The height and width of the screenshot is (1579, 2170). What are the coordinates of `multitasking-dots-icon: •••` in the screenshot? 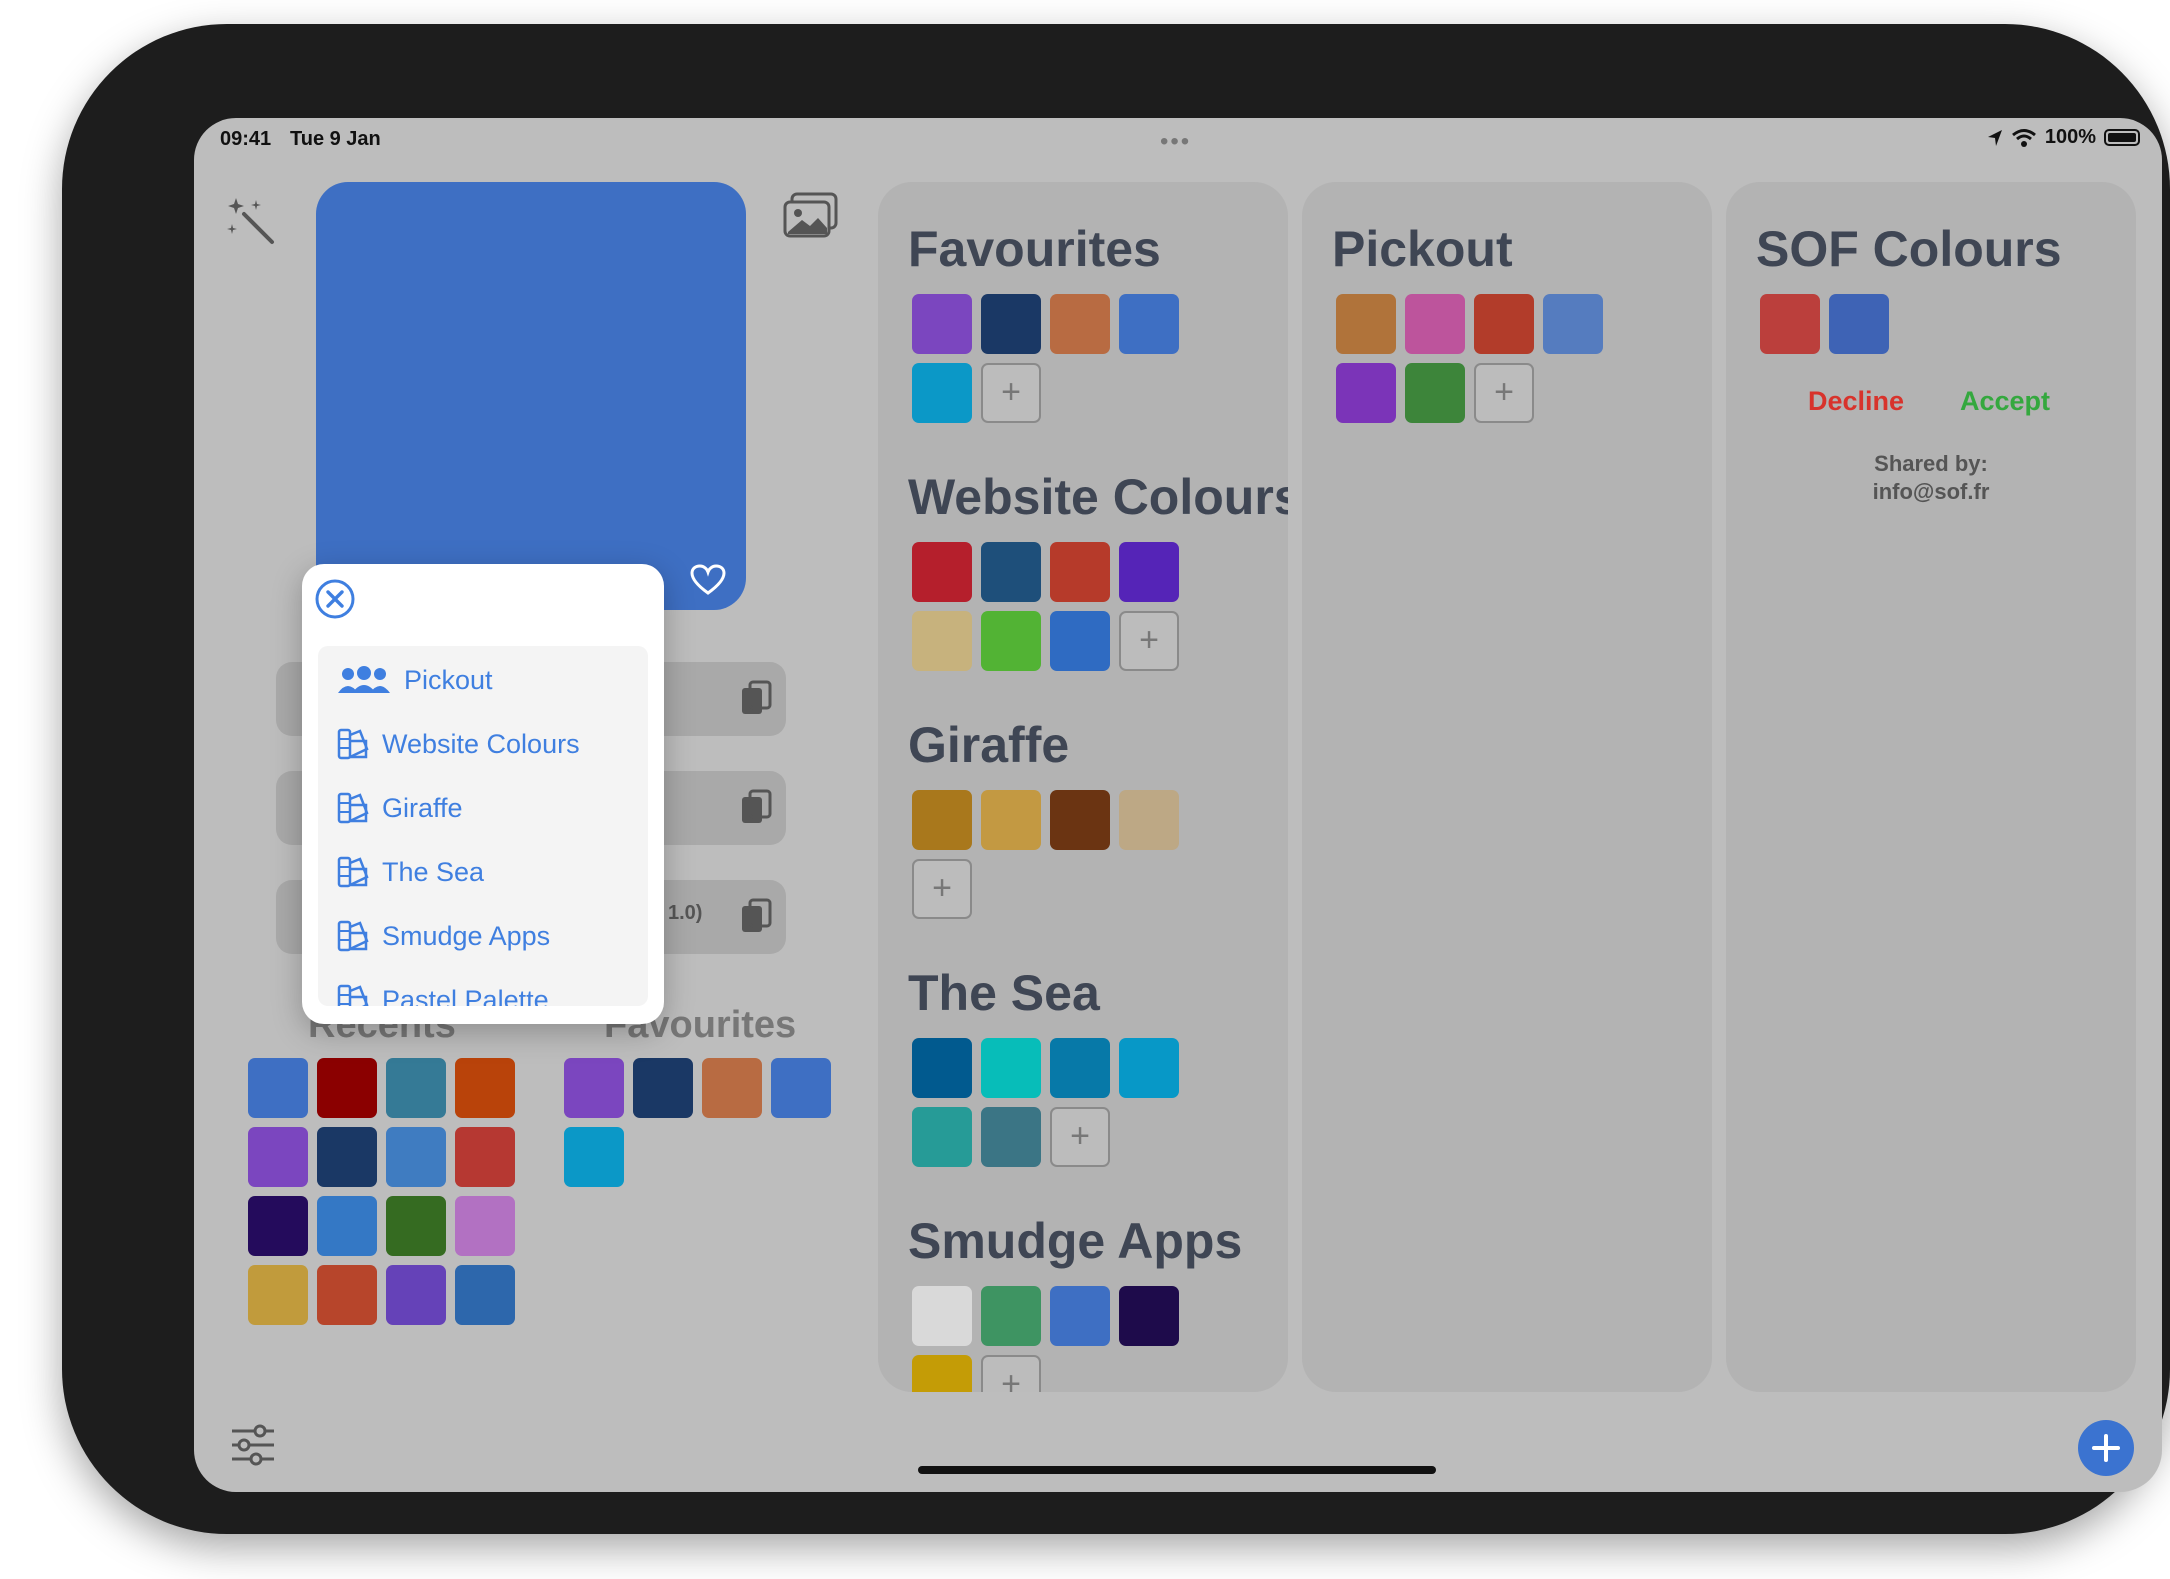 It's located at (1175, 142).